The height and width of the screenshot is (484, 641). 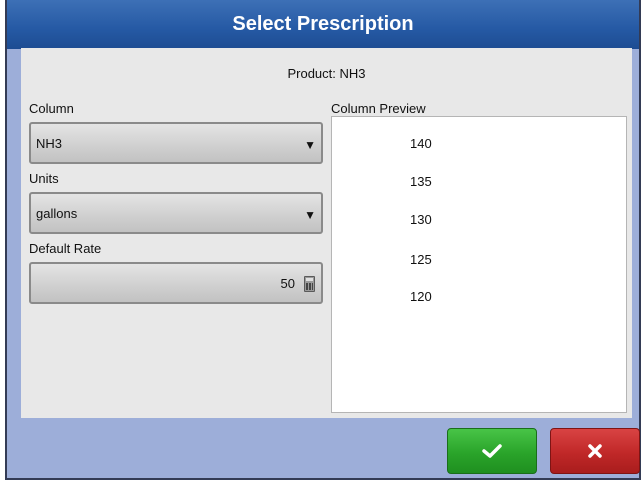 I want to click on column-value: NH3, so click(x=49, y=143).